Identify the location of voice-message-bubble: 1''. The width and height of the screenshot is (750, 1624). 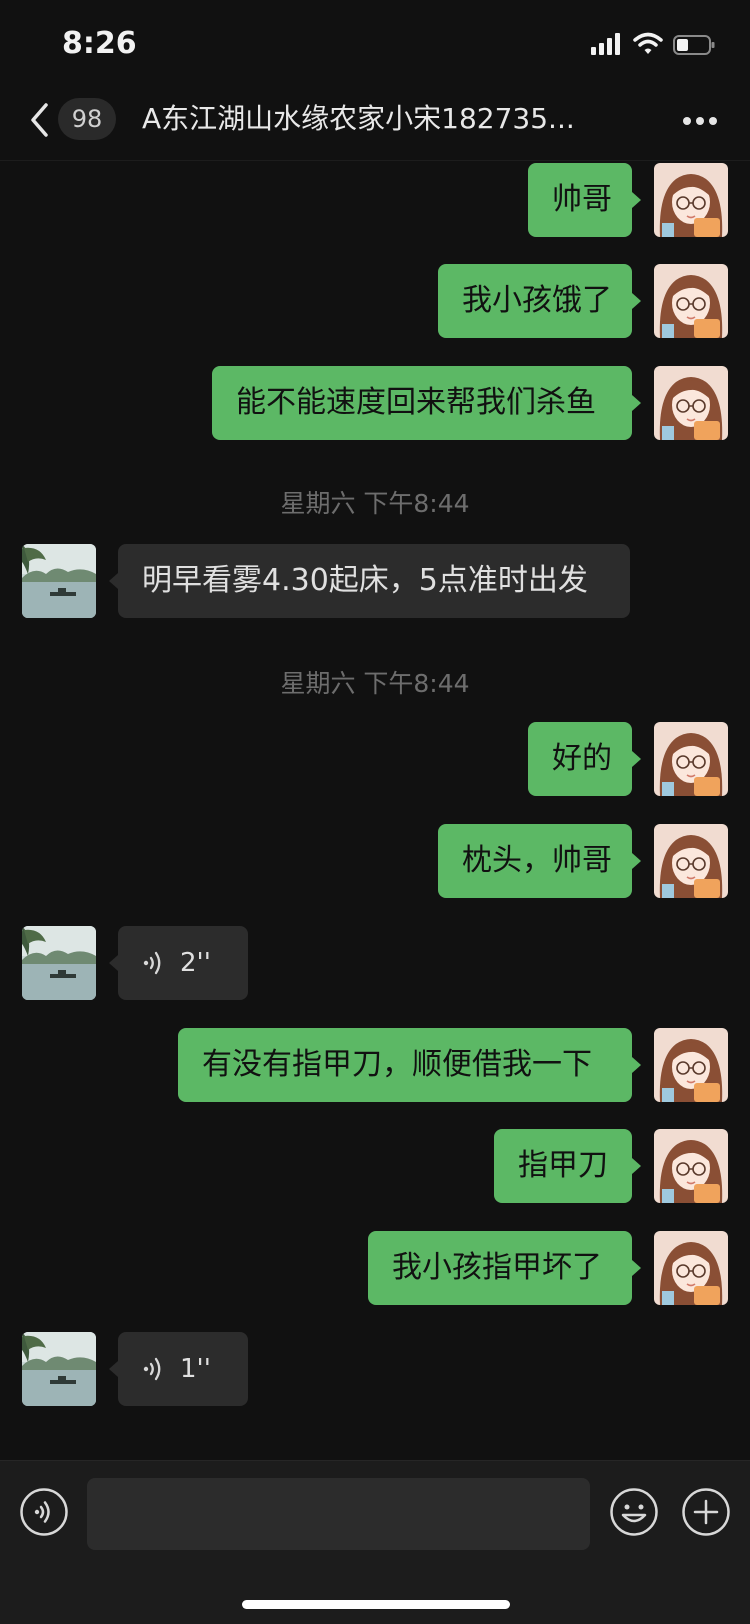
(183, 1369).